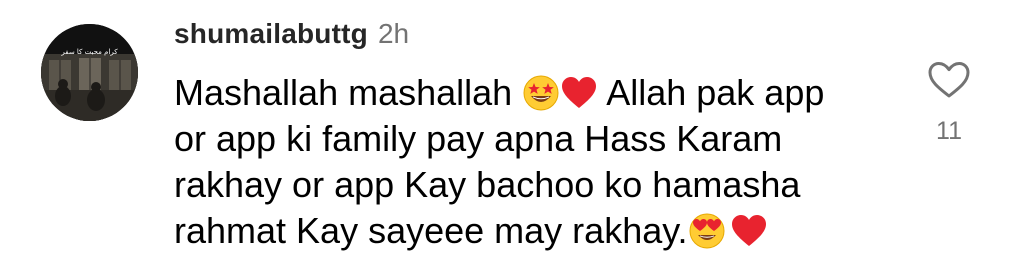 The height and width of the screenshot is (254, 1024). What do you see at coordinates (541, 93) in the screenshot?
I see `star-struck-emoji` at bounding box center [541, 93].